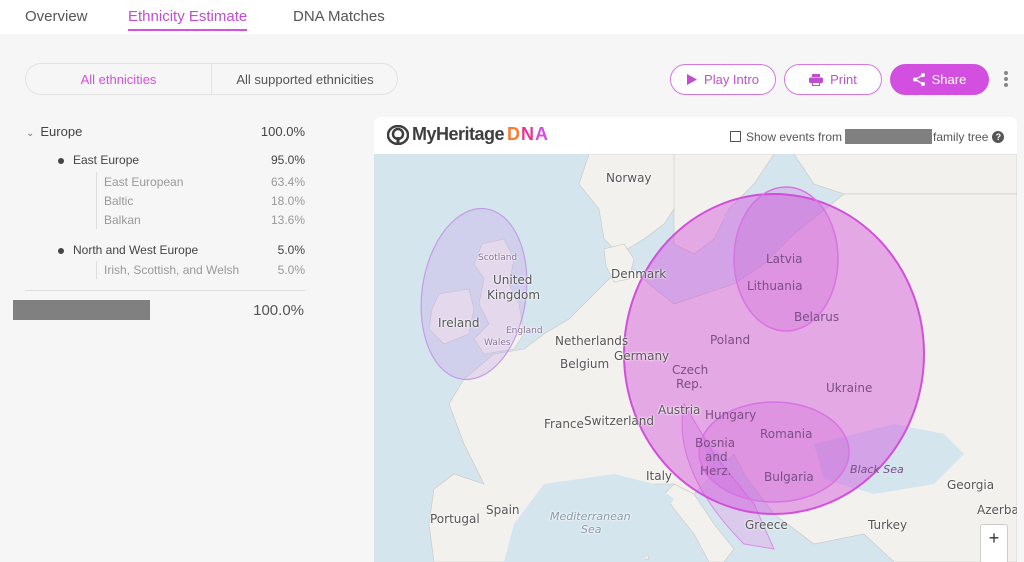  I want to click on map-label: Portugal, so click(455, 519).